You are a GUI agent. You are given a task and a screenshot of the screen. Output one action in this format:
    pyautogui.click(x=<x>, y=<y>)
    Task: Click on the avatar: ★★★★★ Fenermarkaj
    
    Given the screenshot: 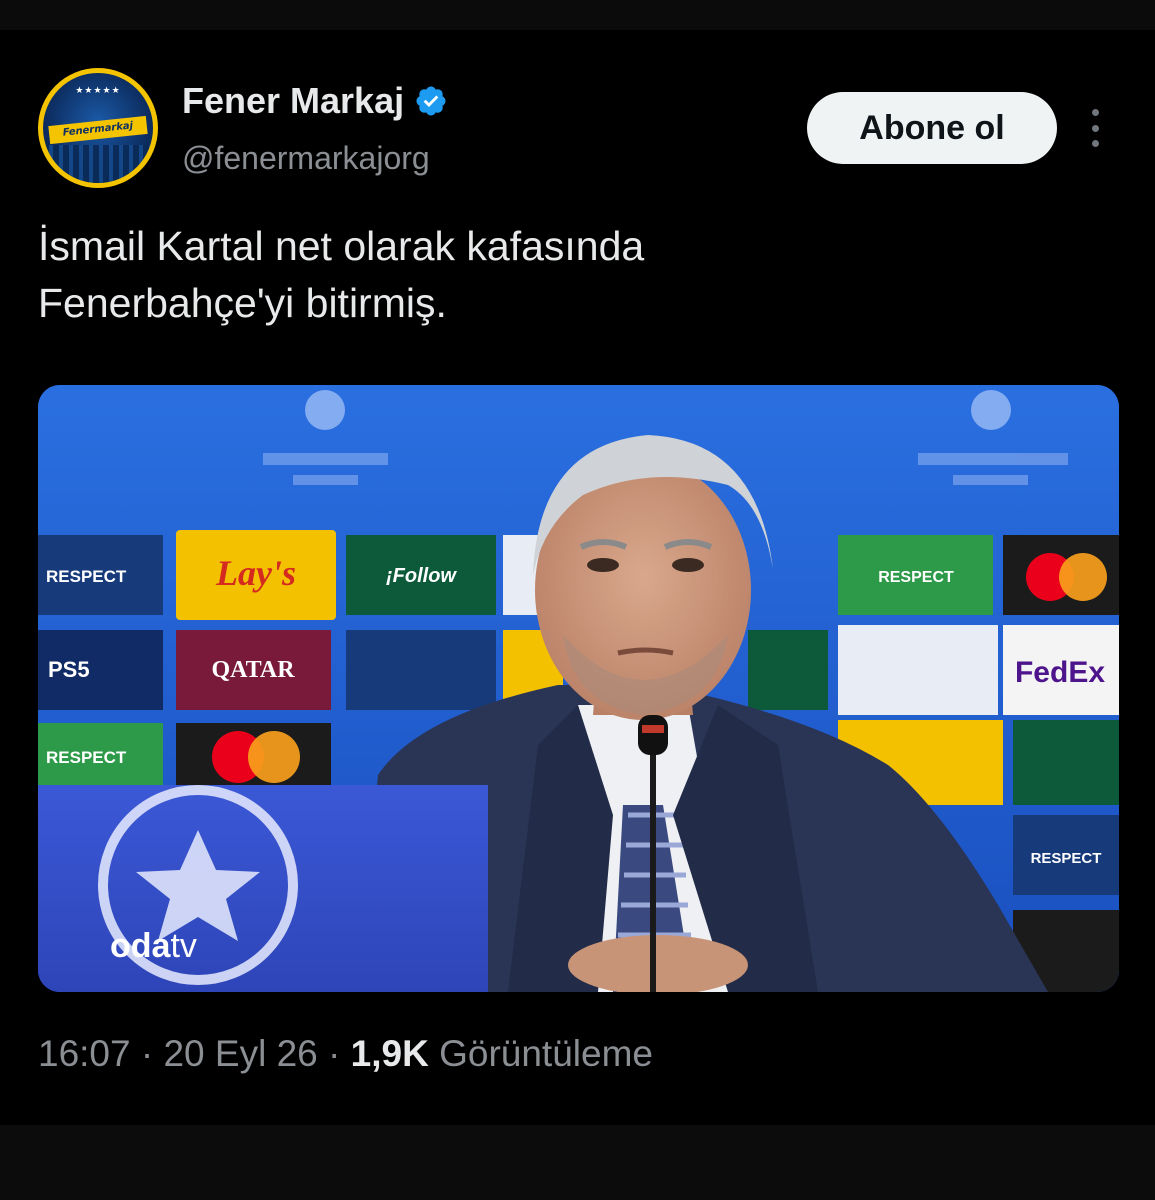 What is the action you would take?
    pyautogui.click(x=98, y=128)
    